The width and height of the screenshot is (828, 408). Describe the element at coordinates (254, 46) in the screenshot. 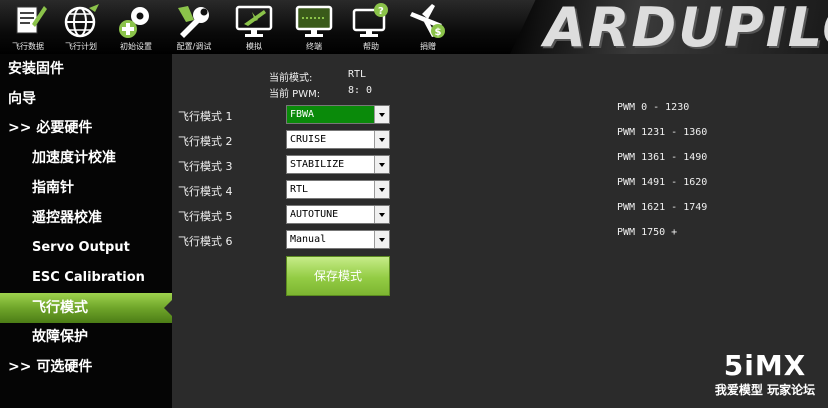

I see `toolbar-label: 模拟` at that location.